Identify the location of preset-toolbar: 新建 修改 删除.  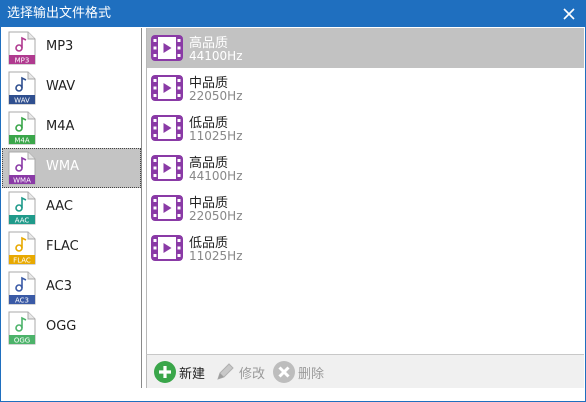
(365, 371).